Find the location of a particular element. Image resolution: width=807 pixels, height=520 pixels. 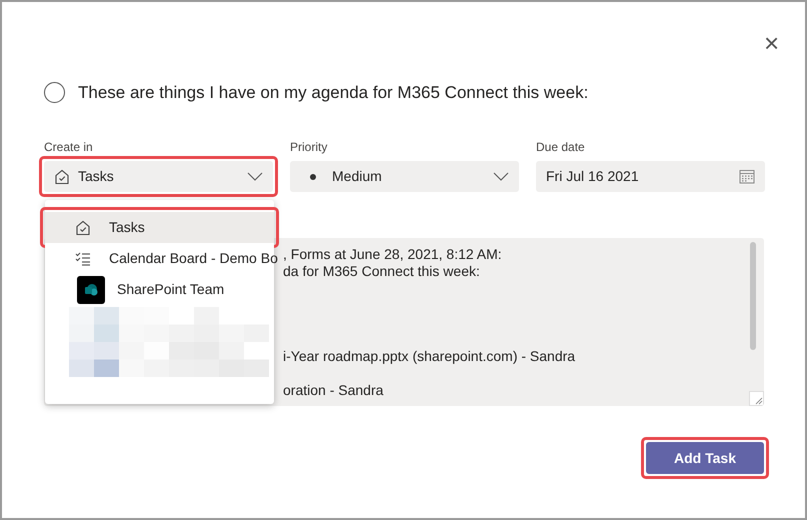

close-button: × is located at coordinates (772, 43).